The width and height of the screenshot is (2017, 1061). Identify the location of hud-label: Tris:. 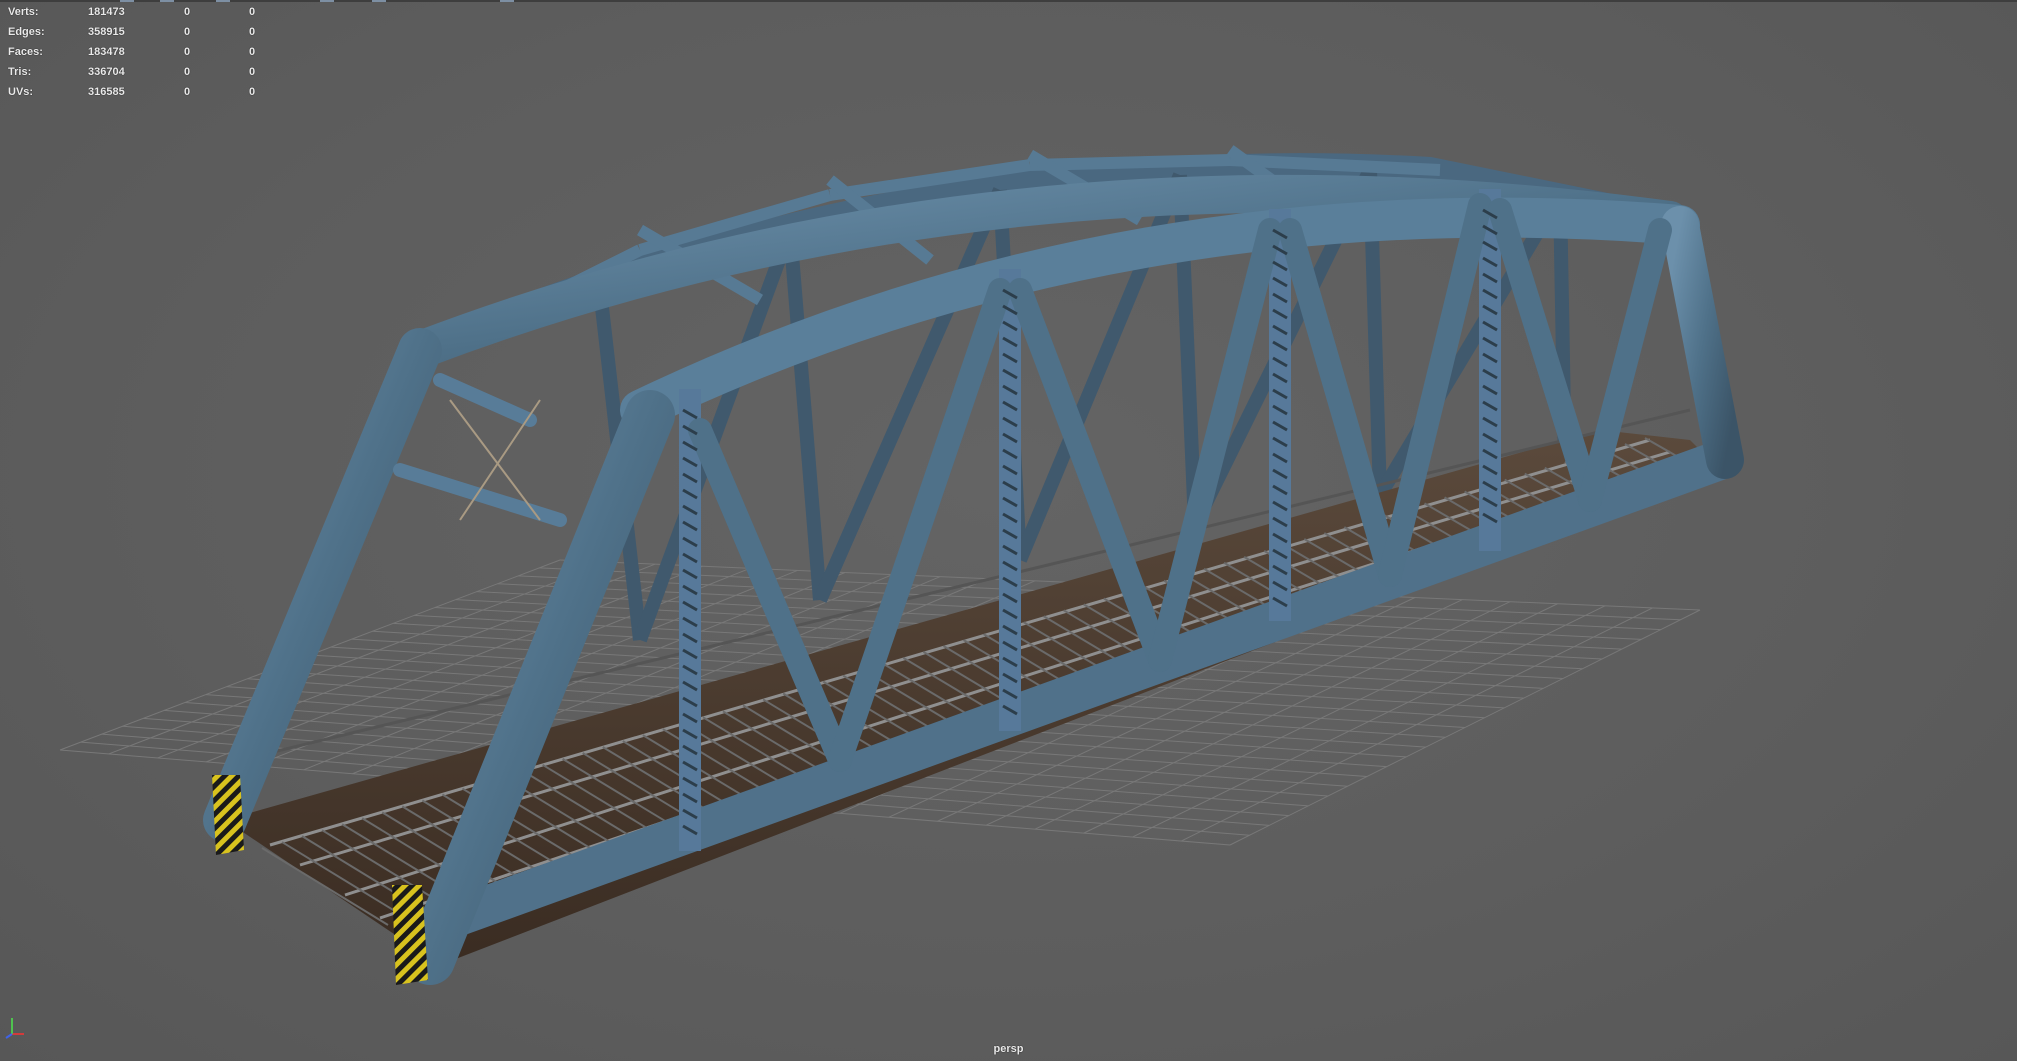
(20, 72).